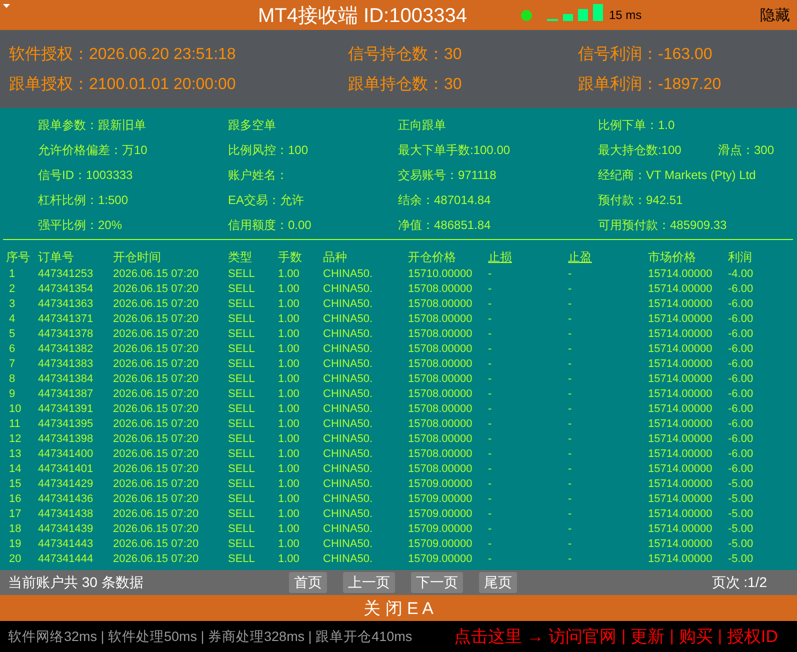 The image size is (797, 652). Describe the element at coordinates (739, 583) in the screenshot. I see `page-number-text: 页次 :1/2` at that location.